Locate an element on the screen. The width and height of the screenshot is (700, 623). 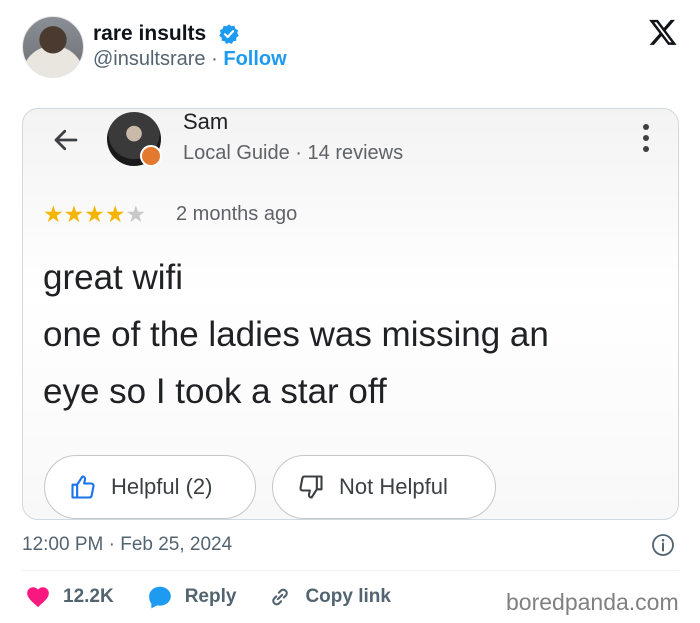
x-logo-icon is located at coordinates (663, 32).